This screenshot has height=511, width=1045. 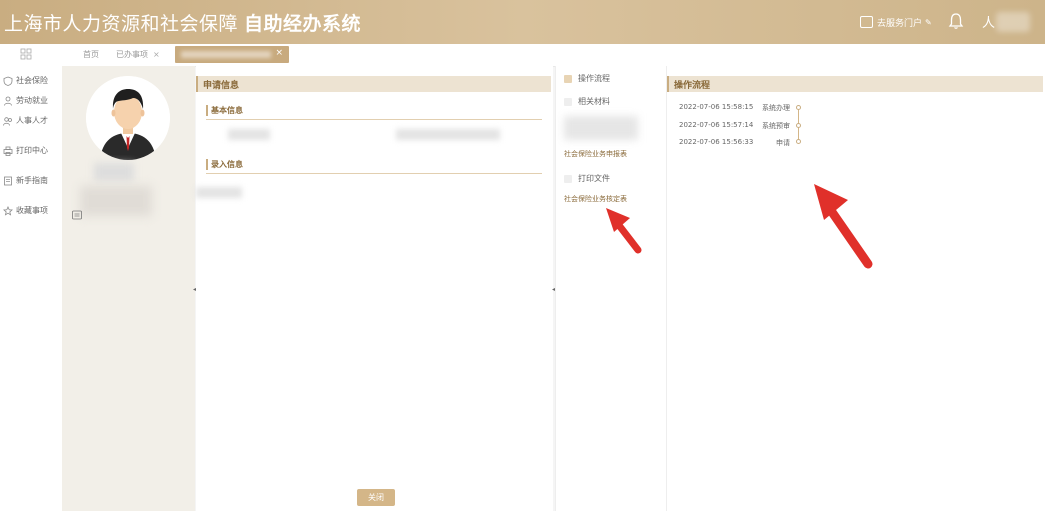 I want to click on shield-icon, so click(x=8, y=81).